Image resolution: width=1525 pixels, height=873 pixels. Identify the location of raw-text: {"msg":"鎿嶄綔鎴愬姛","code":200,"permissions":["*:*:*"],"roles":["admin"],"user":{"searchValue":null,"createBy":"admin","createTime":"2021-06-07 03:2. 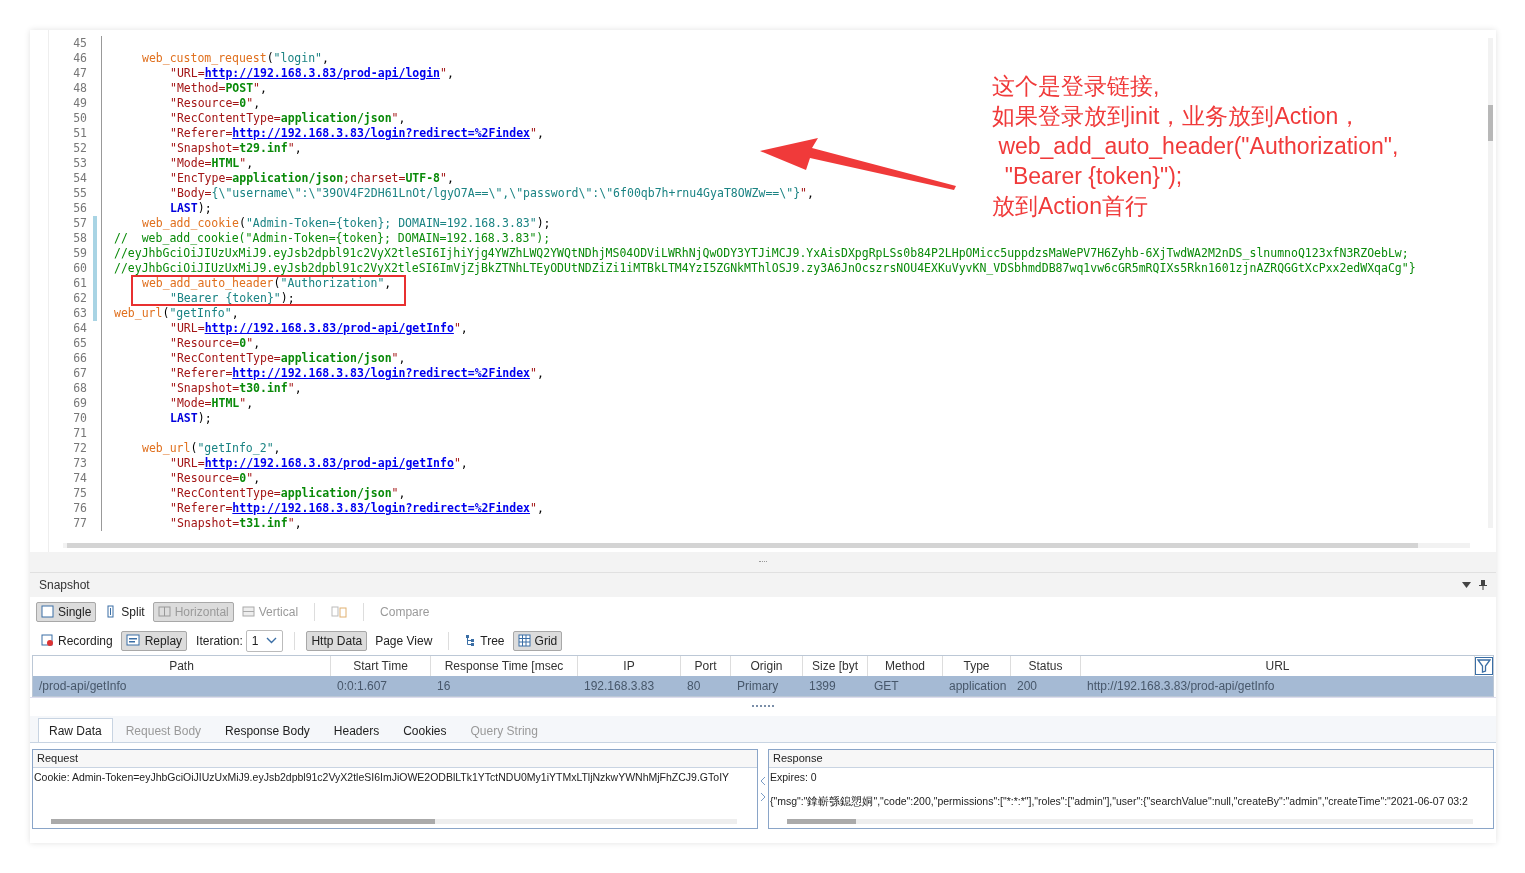
(1119, 801).